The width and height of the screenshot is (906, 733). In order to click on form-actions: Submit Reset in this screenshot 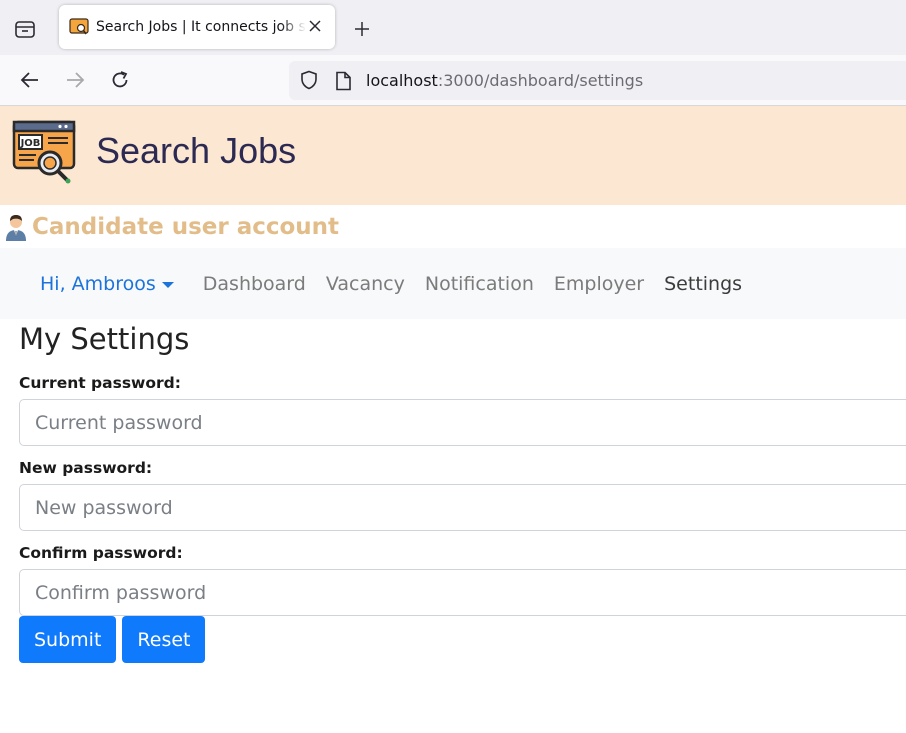, I will do `click(462, 639)`.